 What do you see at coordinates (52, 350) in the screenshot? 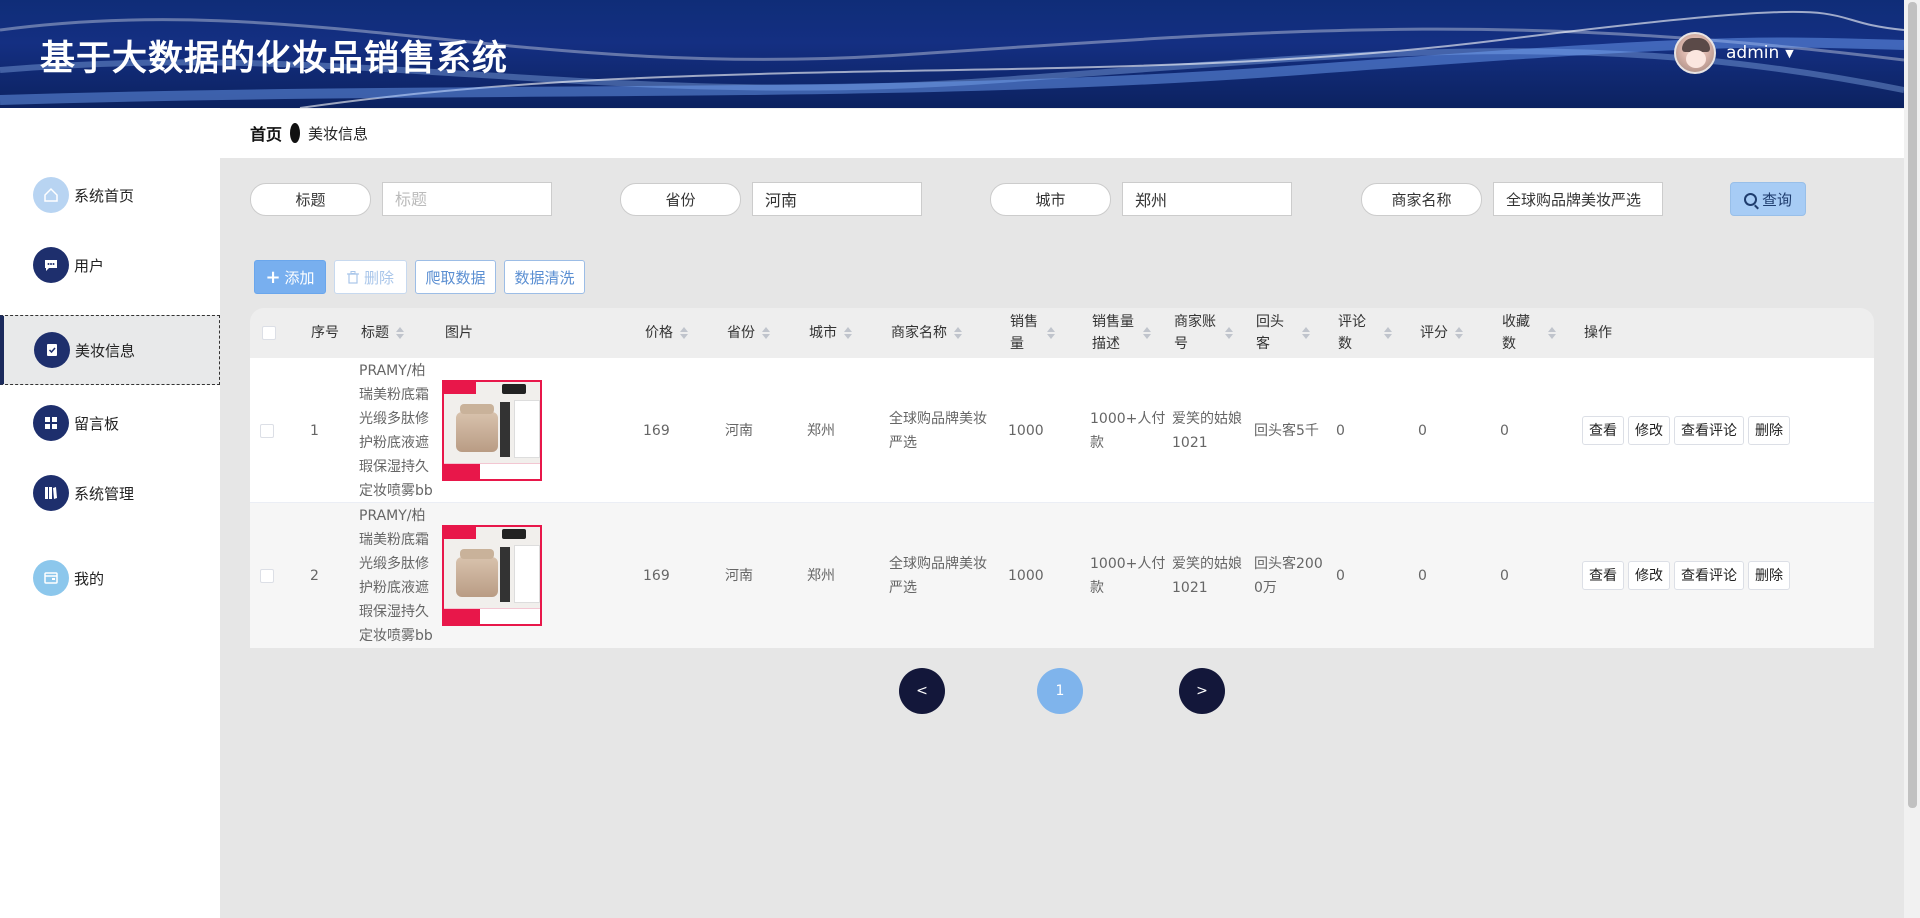
I see `clipboard-icon` at bounding box center [52, 350].